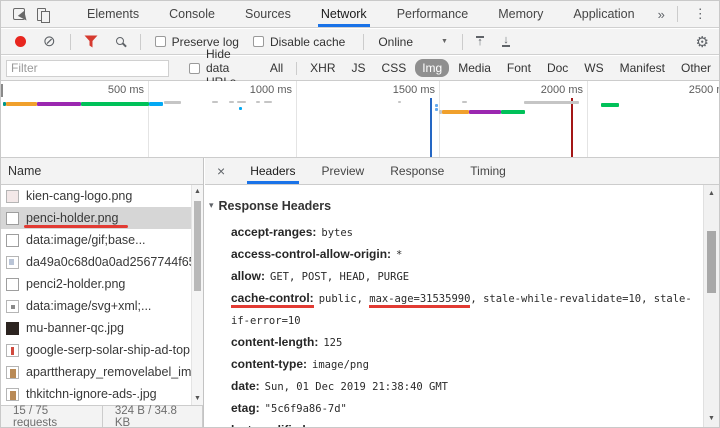 This screenshot has height=428, width=720. I want to click on filter-funnel-icon, so click(91, 41).